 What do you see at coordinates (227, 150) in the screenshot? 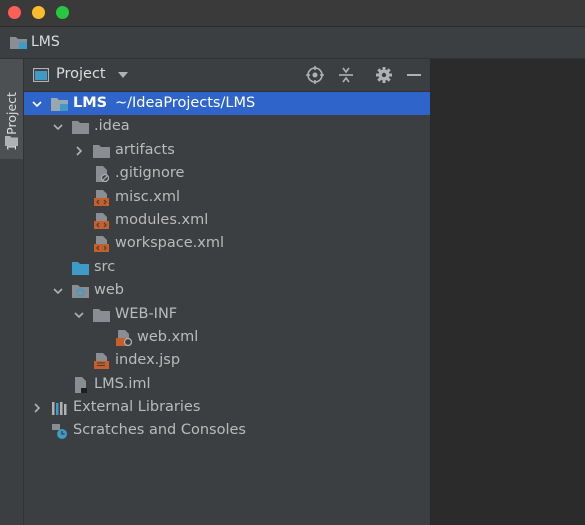
I see `tree-item-artifacts-folder: artifacts` at bounding box center [227, 150].